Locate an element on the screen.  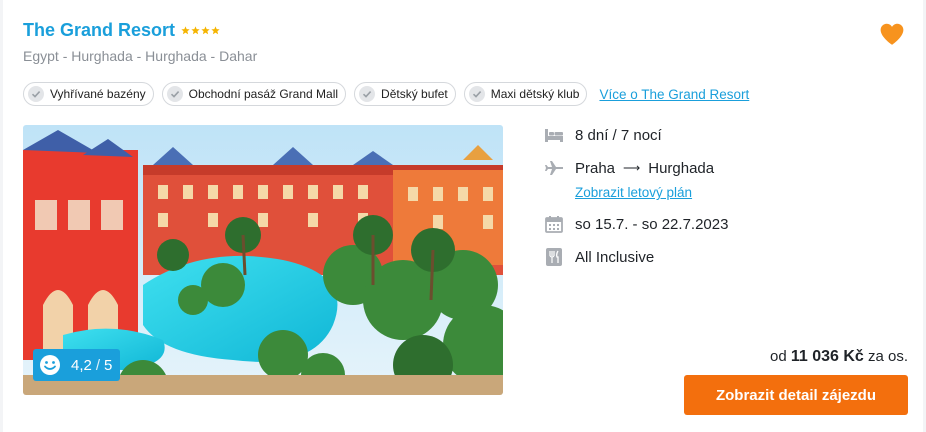
route-from: Praha is located at coordinates (595, 168).